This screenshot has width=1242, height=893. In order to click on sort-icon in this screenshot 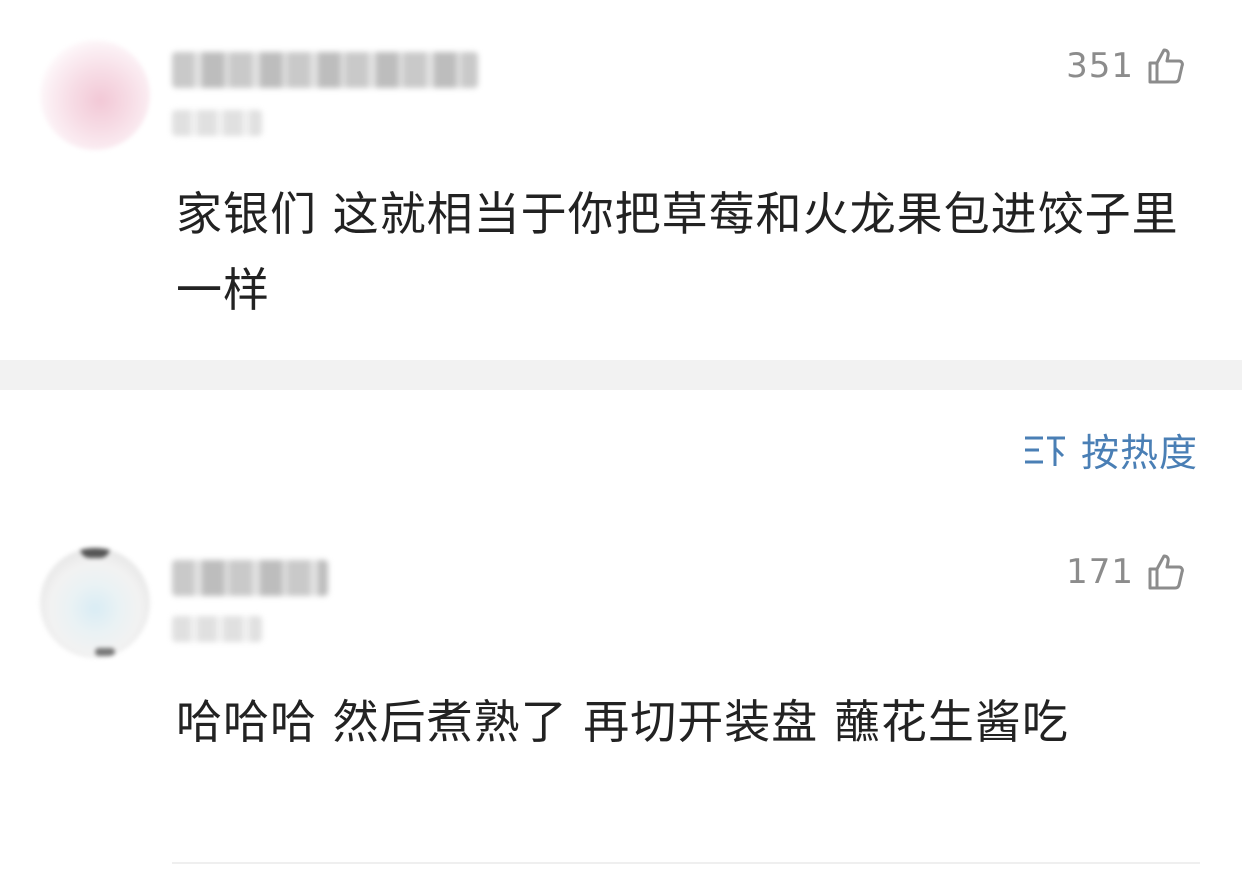, I will do `click(1044, 451)`.